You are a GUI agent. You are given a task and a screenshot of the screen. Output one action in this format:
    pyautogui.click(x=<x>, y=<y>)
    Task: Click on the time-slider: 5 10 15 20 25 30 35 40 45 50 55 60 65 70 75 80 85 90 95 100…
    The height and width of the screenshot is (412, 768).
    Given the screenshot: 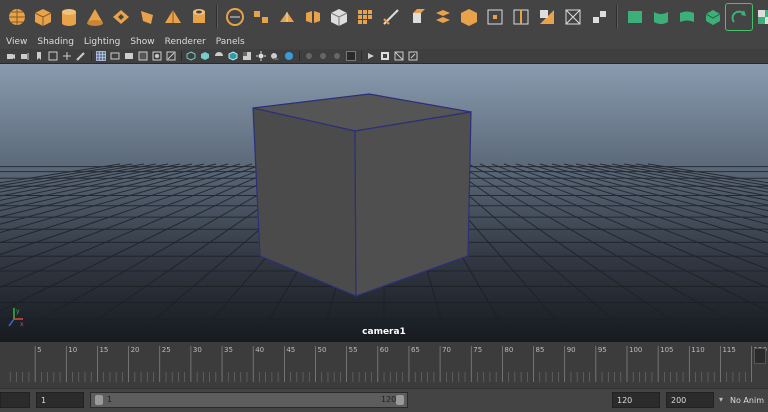 What is the action you would take?
    pyautogui.click(x=384, y=365)
    